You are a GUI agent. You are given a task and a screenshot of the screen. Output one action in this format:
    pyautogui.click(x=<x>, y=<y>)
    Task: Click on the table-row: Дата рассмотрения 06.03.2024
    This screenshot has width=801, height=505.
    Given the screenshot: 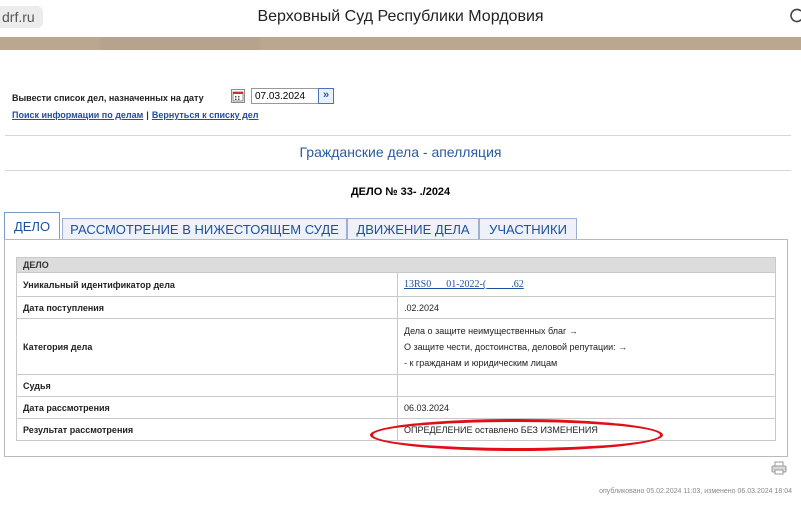 What is the action you would take?
    pyautogui.click(x=396, y=407)
    